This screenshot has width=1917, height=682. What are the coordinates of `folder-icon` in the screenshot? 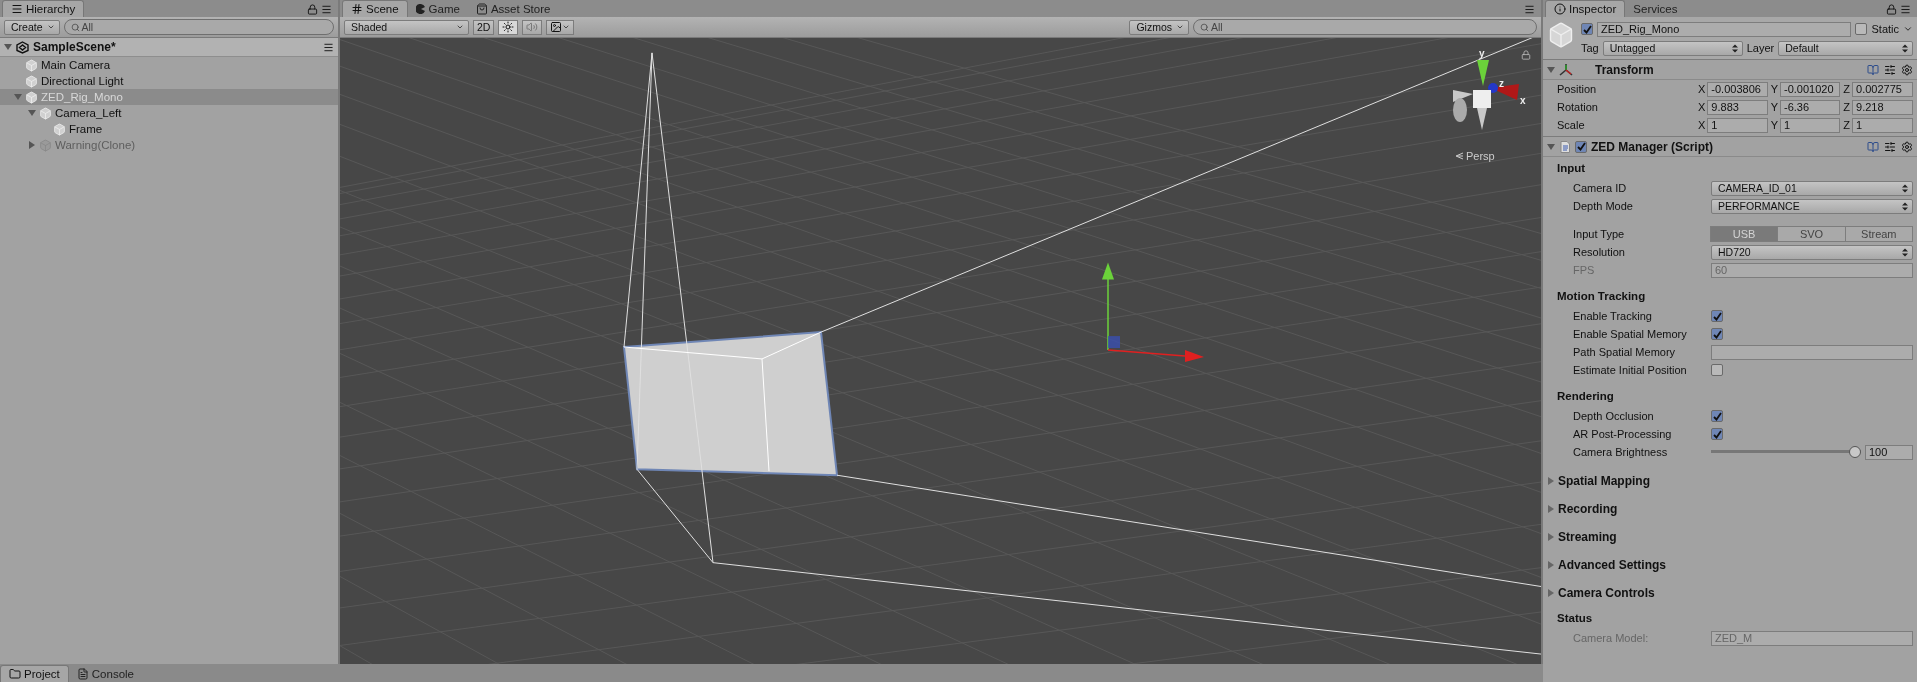 It's located at (15, 674).